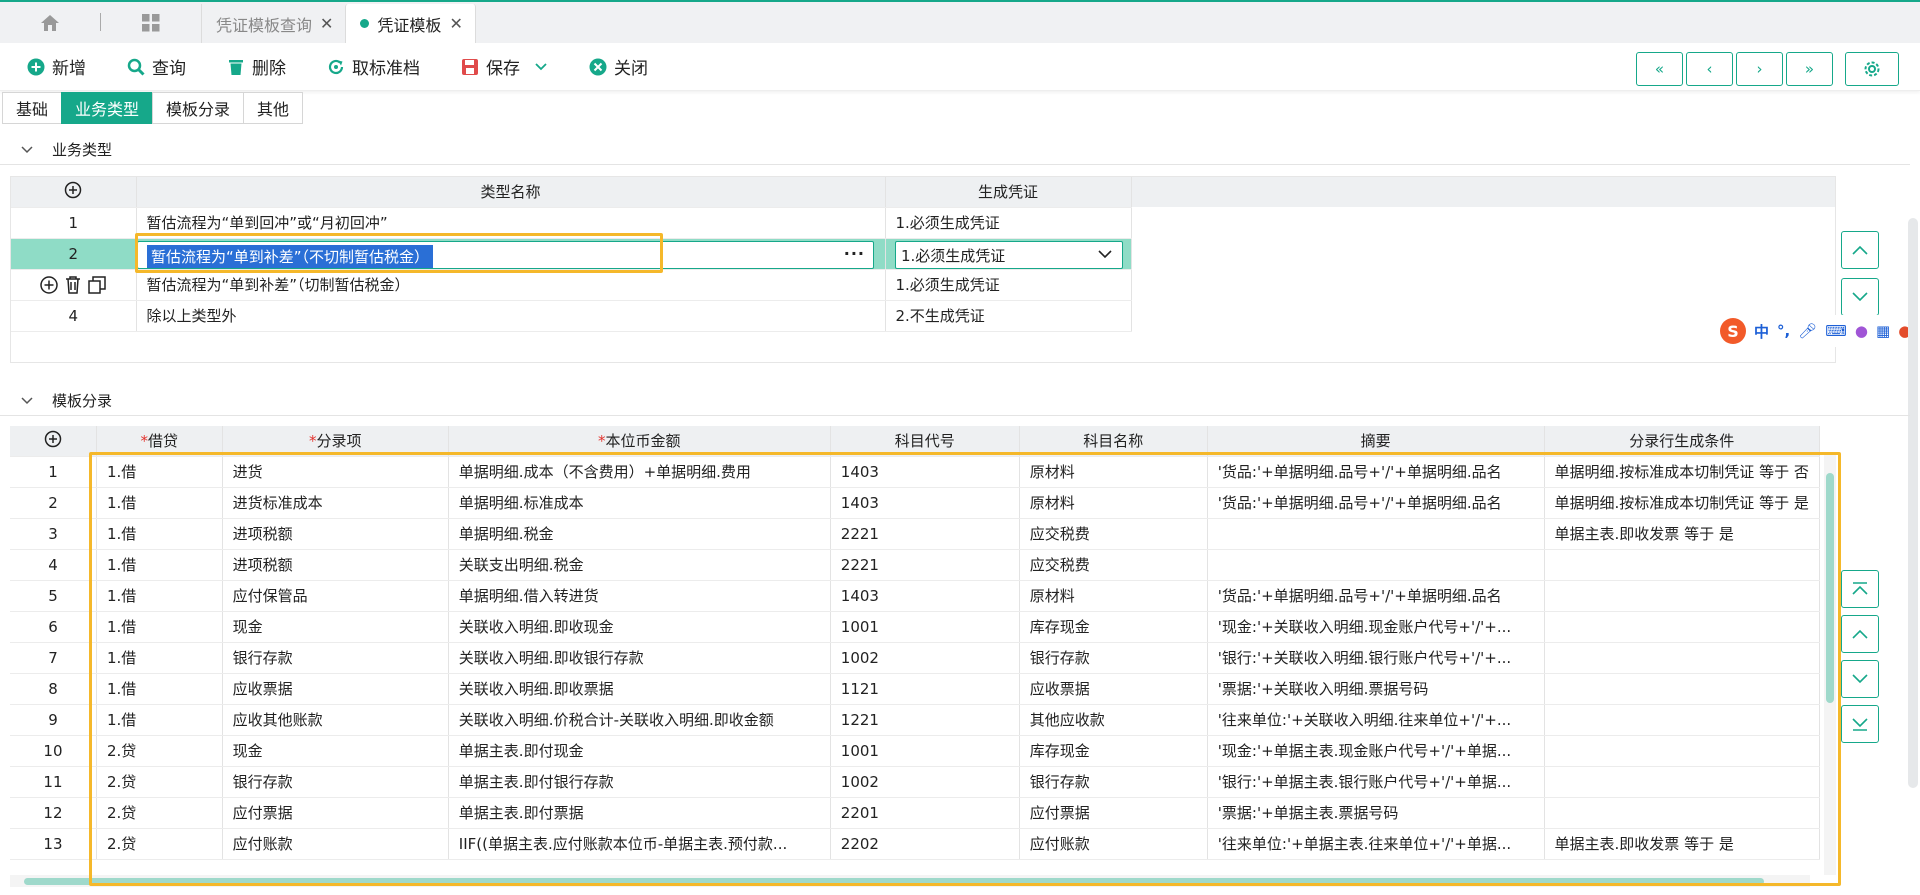 This screenshot has height=895, width=1920. What do you see at coordinates (504, 66) in the screenshot?
I see `save-button: 保存` at bounding box center [504, 66].